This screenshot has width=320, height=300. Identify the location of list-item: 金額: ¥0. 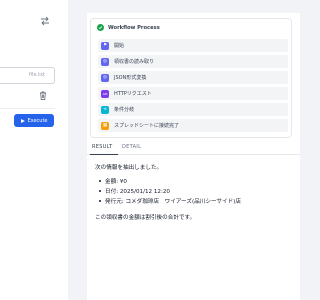
(170, 182).